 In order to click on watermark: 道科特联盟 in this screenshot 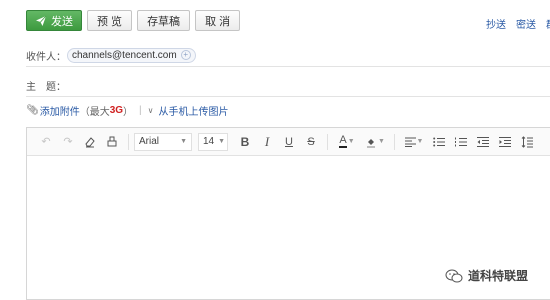, I will do `click(486, 275)`.